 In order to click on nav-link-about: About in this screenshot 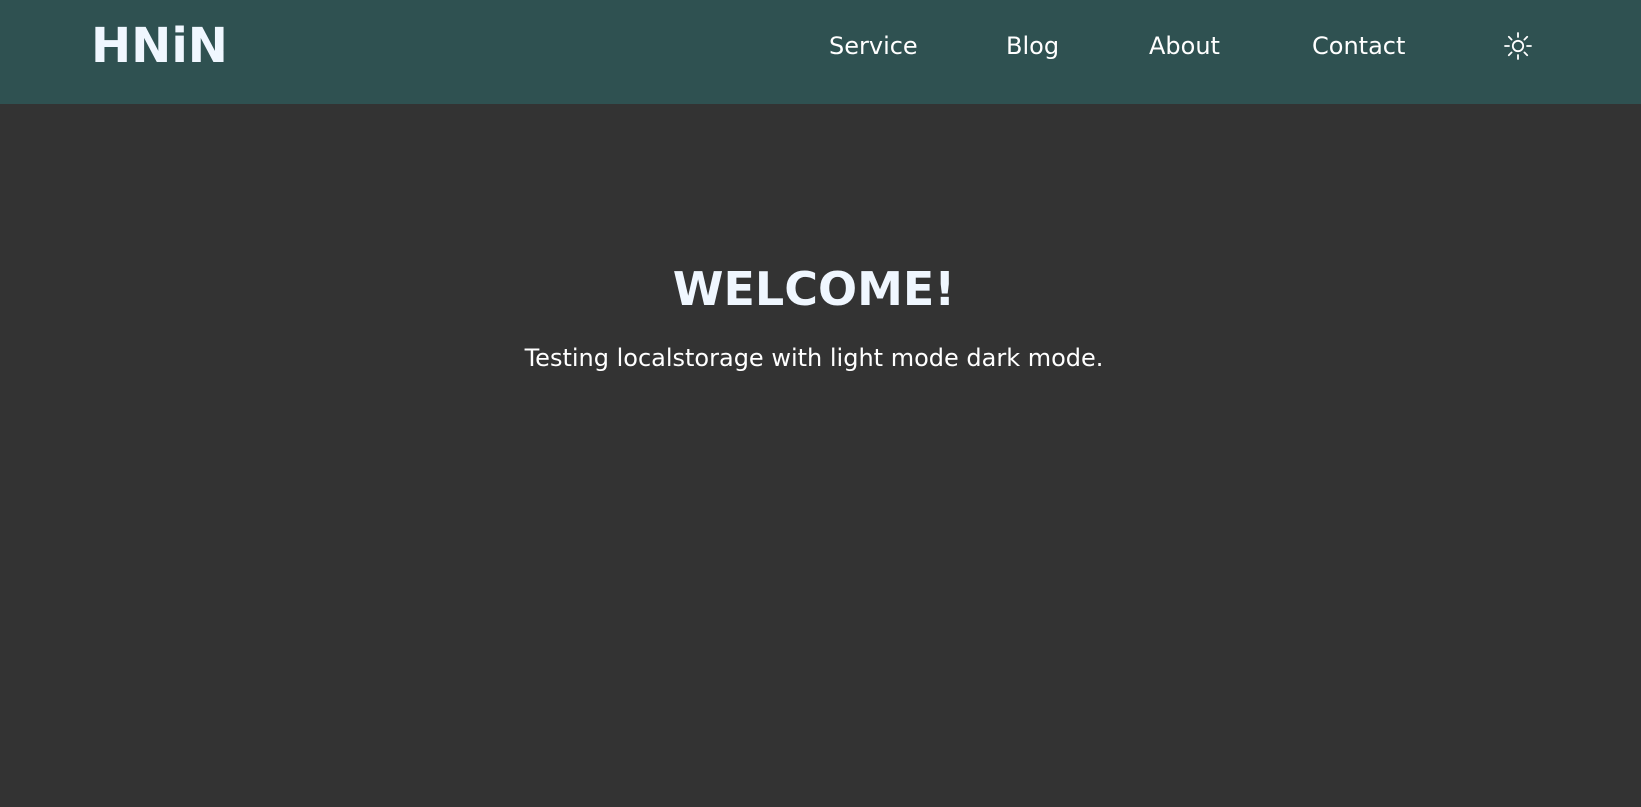, I will do `click(1184, 46)`.